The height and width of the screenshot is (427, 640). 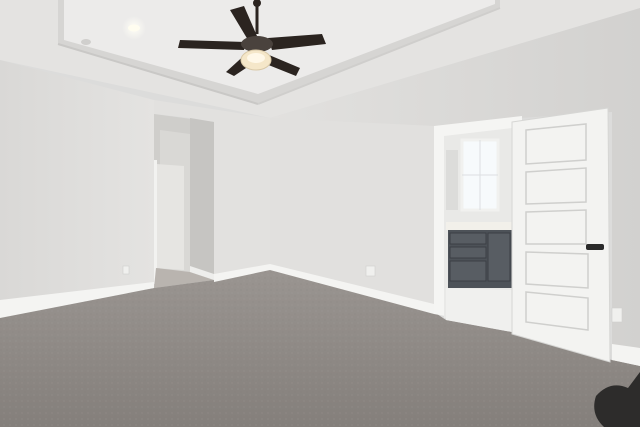 I want to click on hallway-far-wall, so click(x=170, y=217).